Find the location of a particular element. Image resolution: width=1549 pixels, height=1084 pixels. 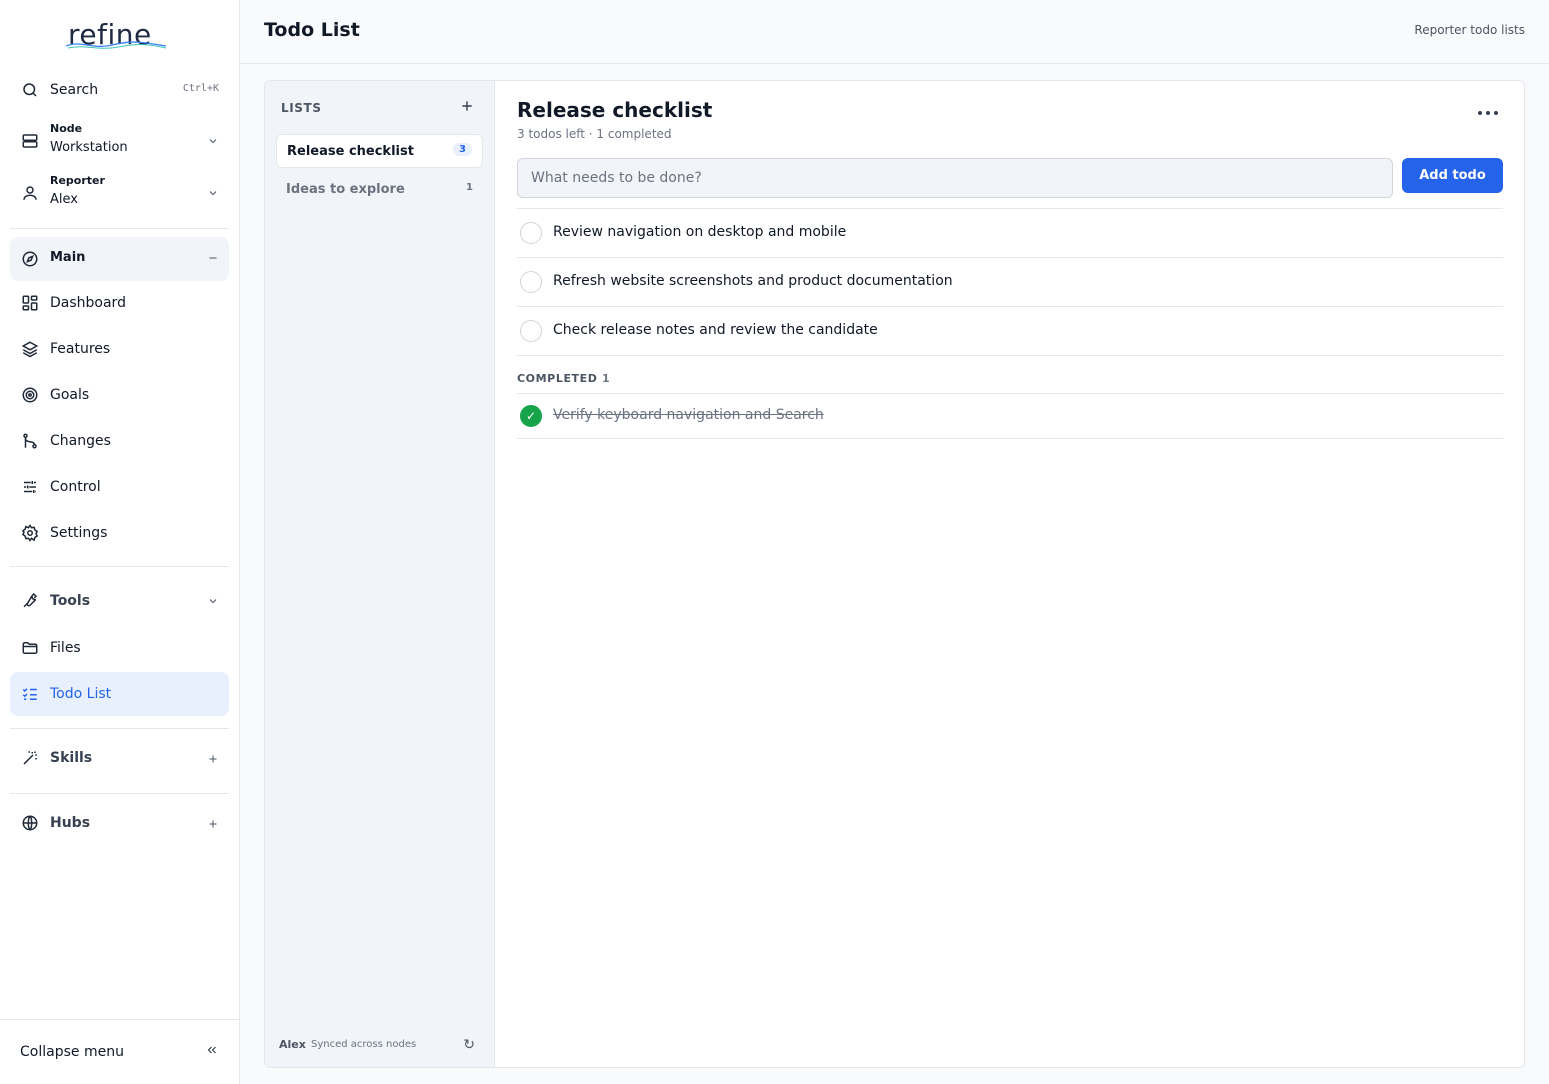

sidebar-item-label: Changes is located at coordinates (80, 441).